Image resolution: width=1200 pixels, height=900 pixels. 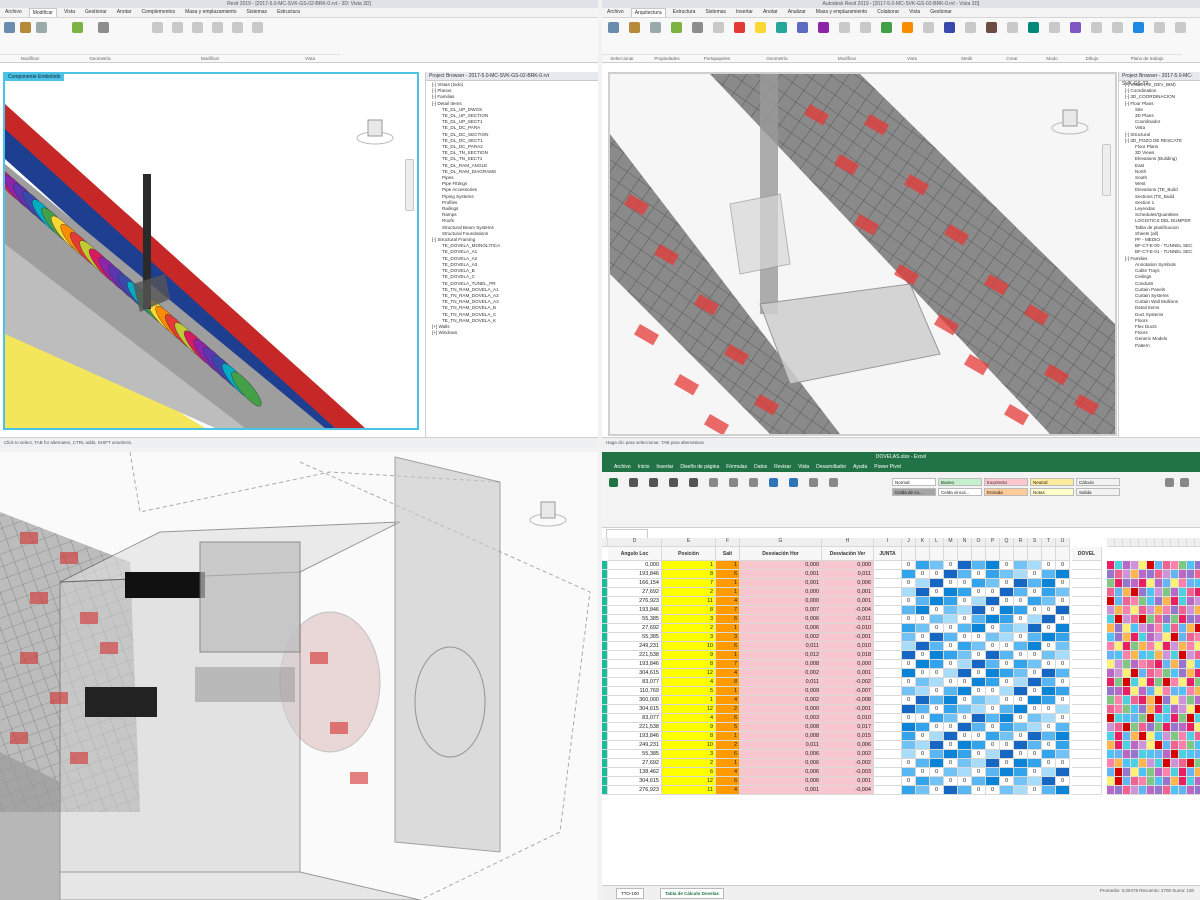 I want to click on column-letter: H, so click(x=848, y=542).